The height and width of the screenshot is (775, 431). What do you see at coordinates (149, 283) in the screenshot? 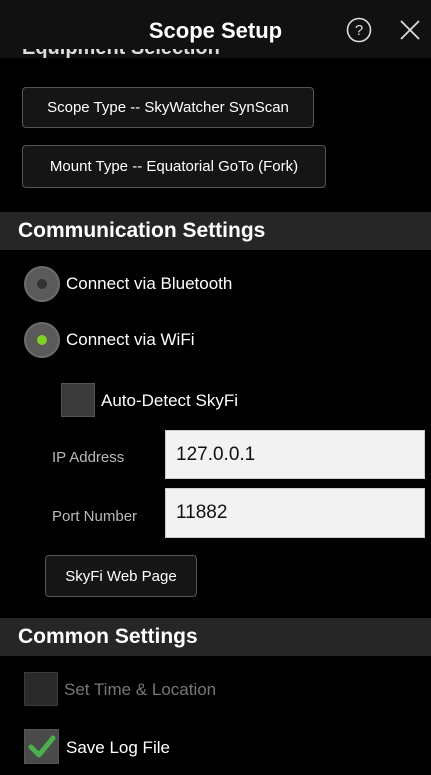
I see `bluetooth-label: Connect via Bluetooth` at bounding box center [149, 283].